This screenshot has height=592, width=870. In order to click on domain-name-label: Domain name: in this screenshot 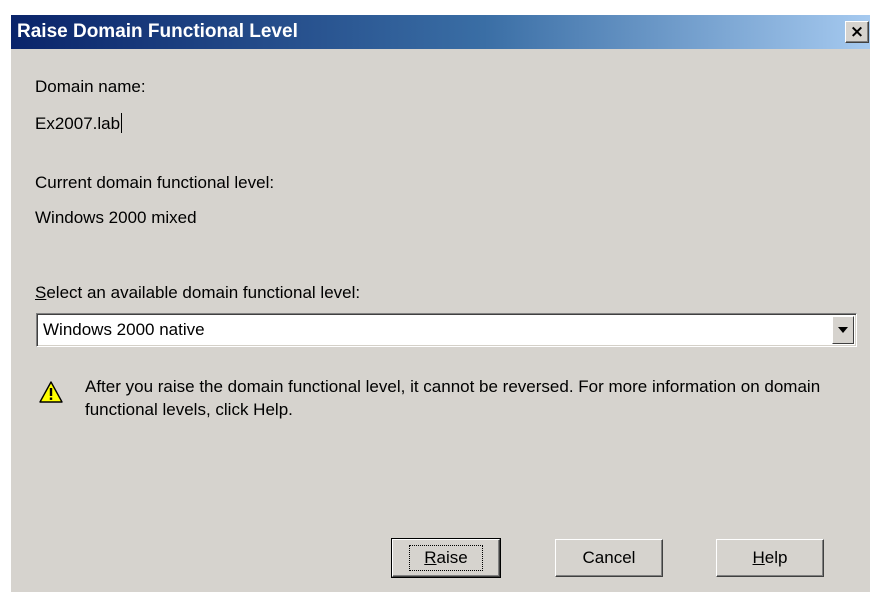, I will do `click(90, 86)`.